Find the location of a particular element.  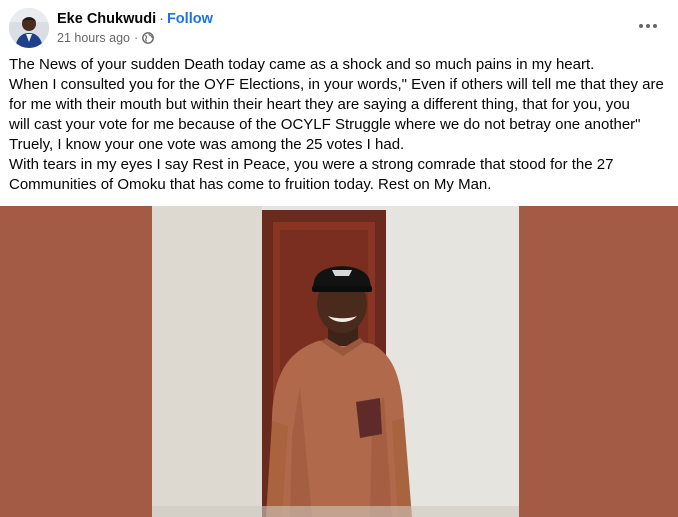

author-avatar is located at coordinates (29, 28).